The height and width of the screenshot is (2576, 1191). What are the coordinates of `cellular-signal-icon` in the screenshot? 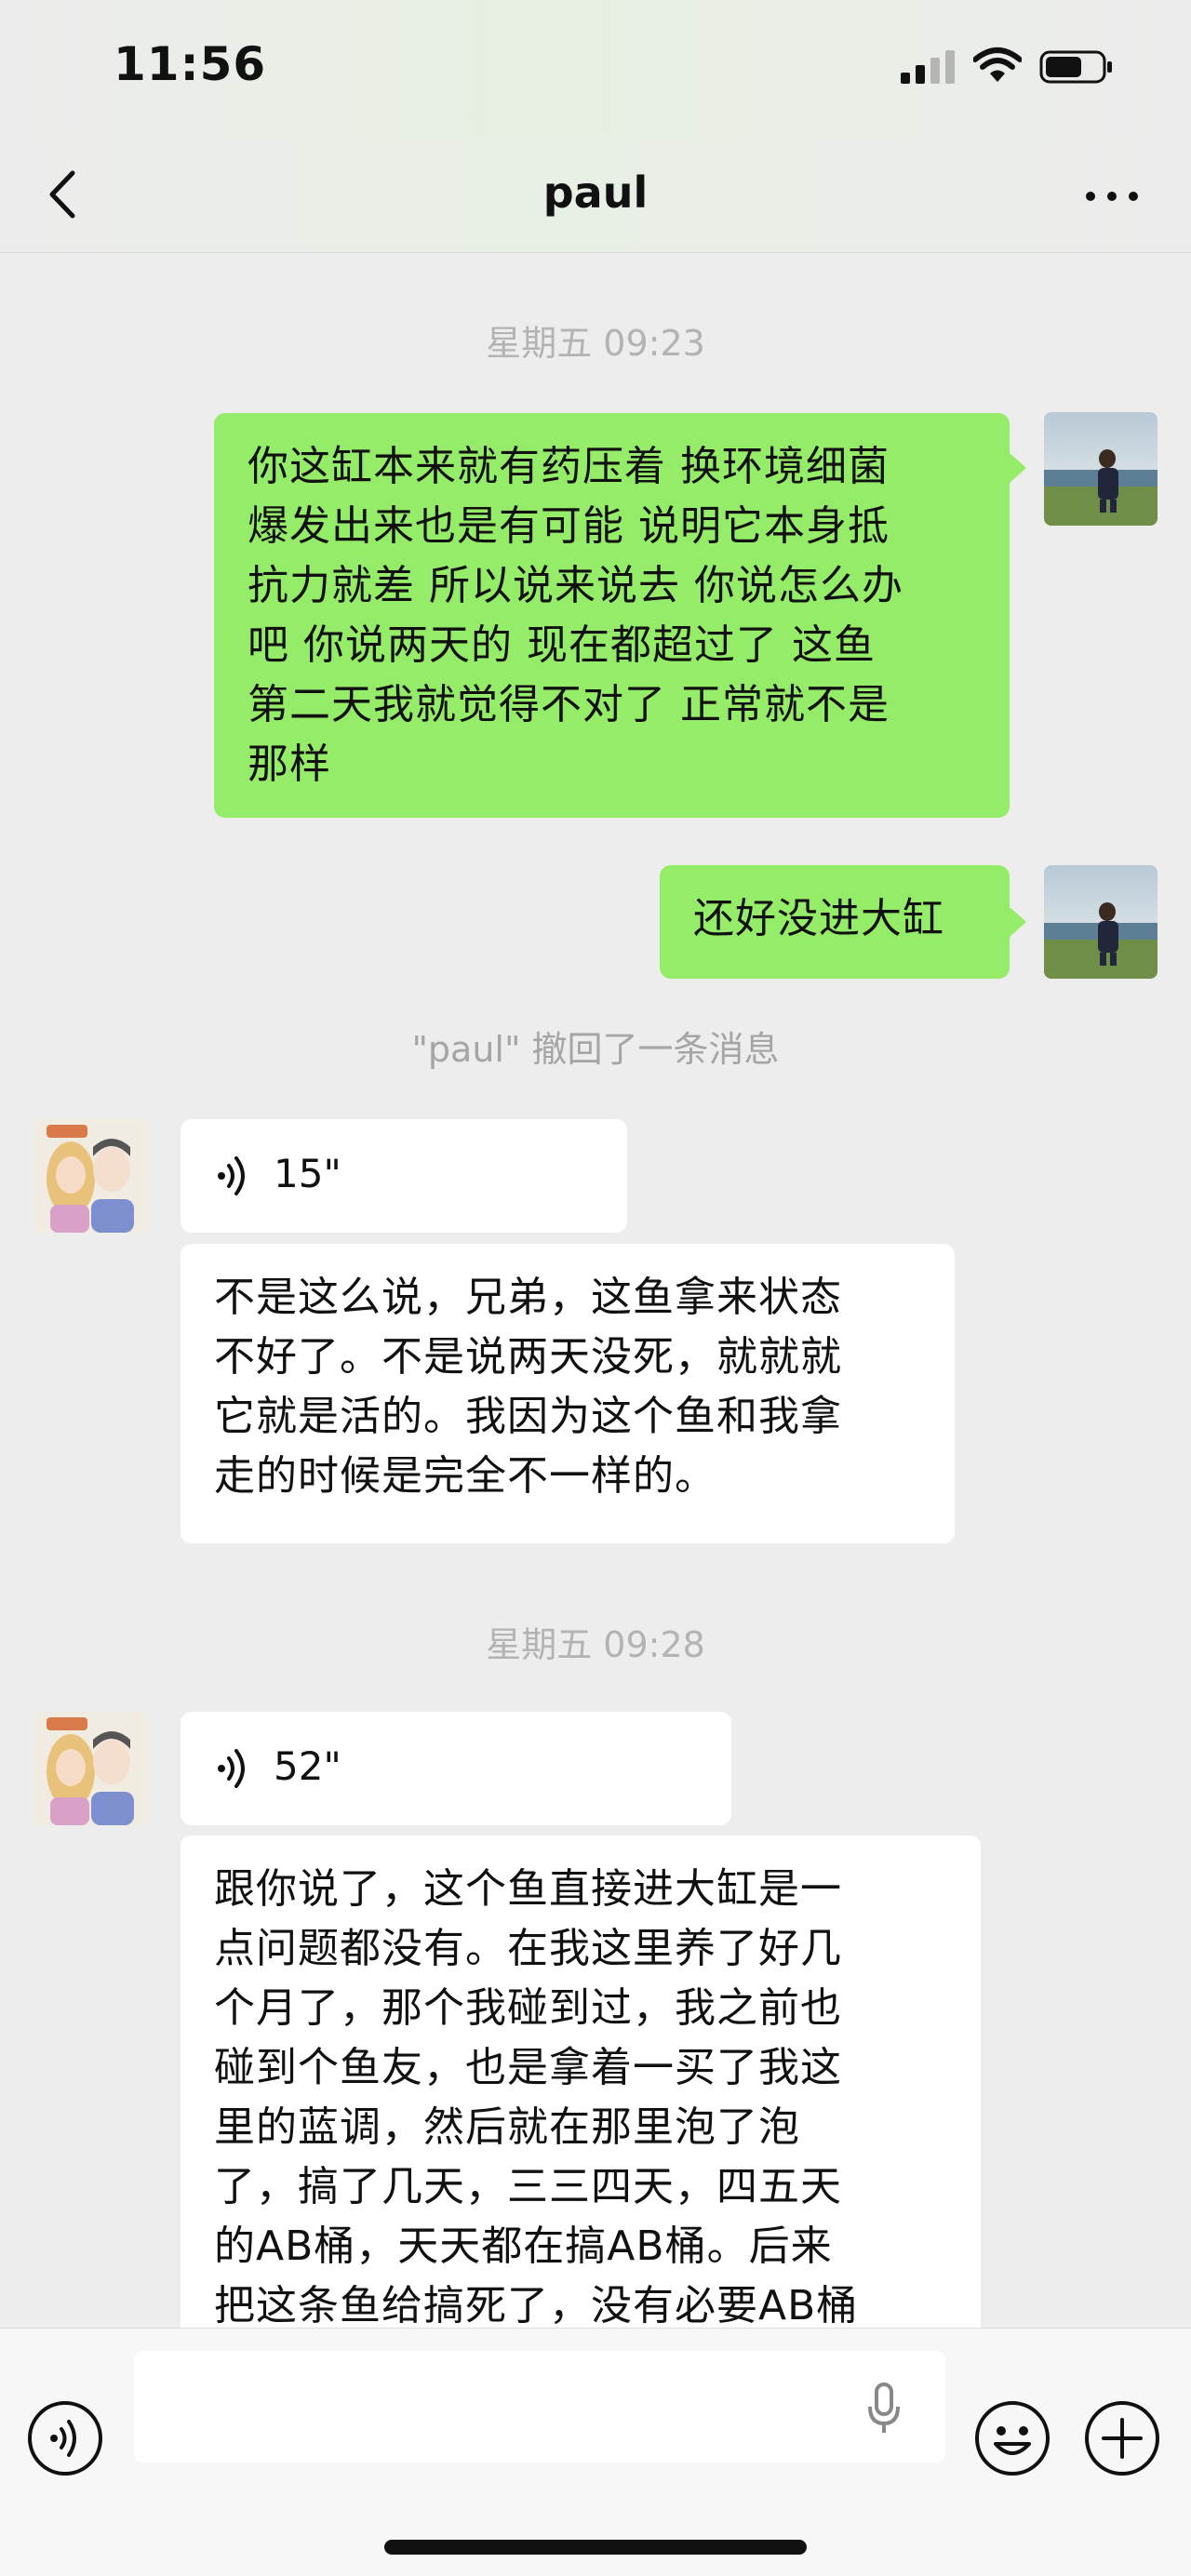 It's located at (929, 67).